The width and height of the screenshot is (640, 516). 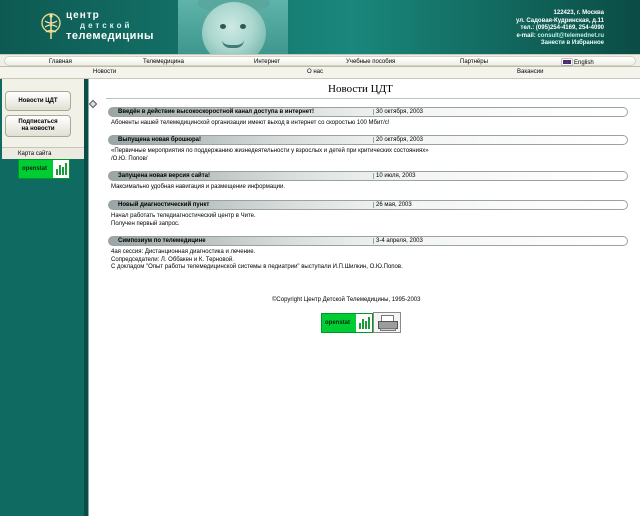 What do you see at coordinates (559, 20) in the screenshot?
I see `address-line-2: ул. Садовая-Кудринская, д.11` at bounding box center [559, 20].